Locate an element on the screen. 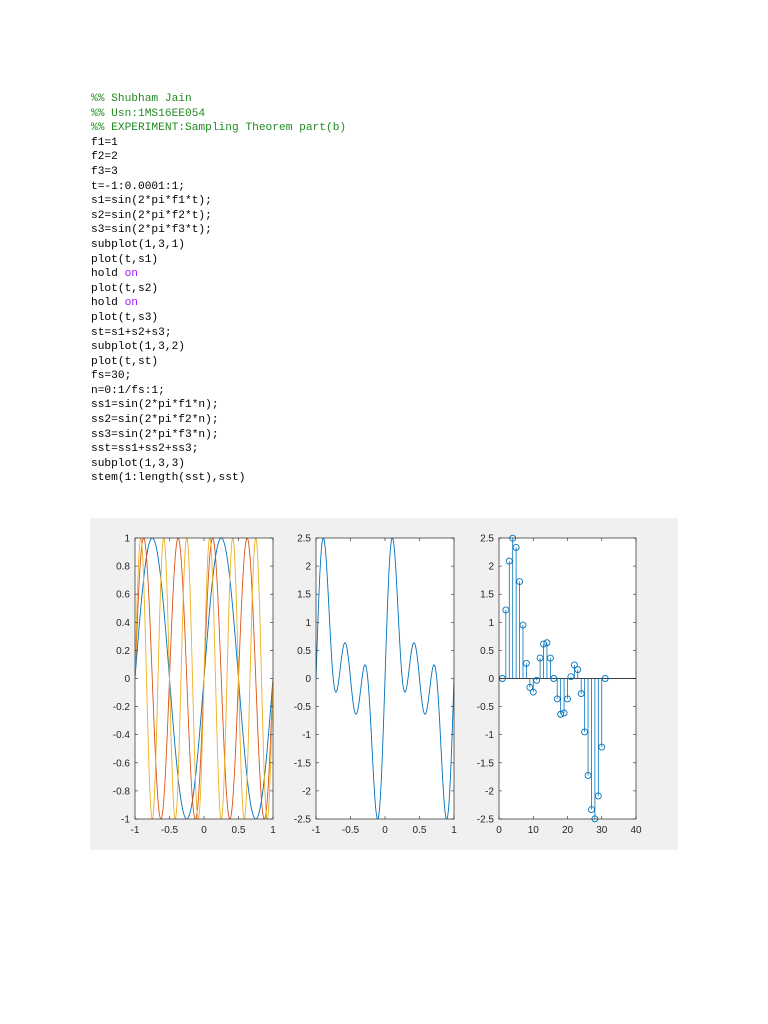  code-line: plot(t,s3) is located at coordinates (218, 318).